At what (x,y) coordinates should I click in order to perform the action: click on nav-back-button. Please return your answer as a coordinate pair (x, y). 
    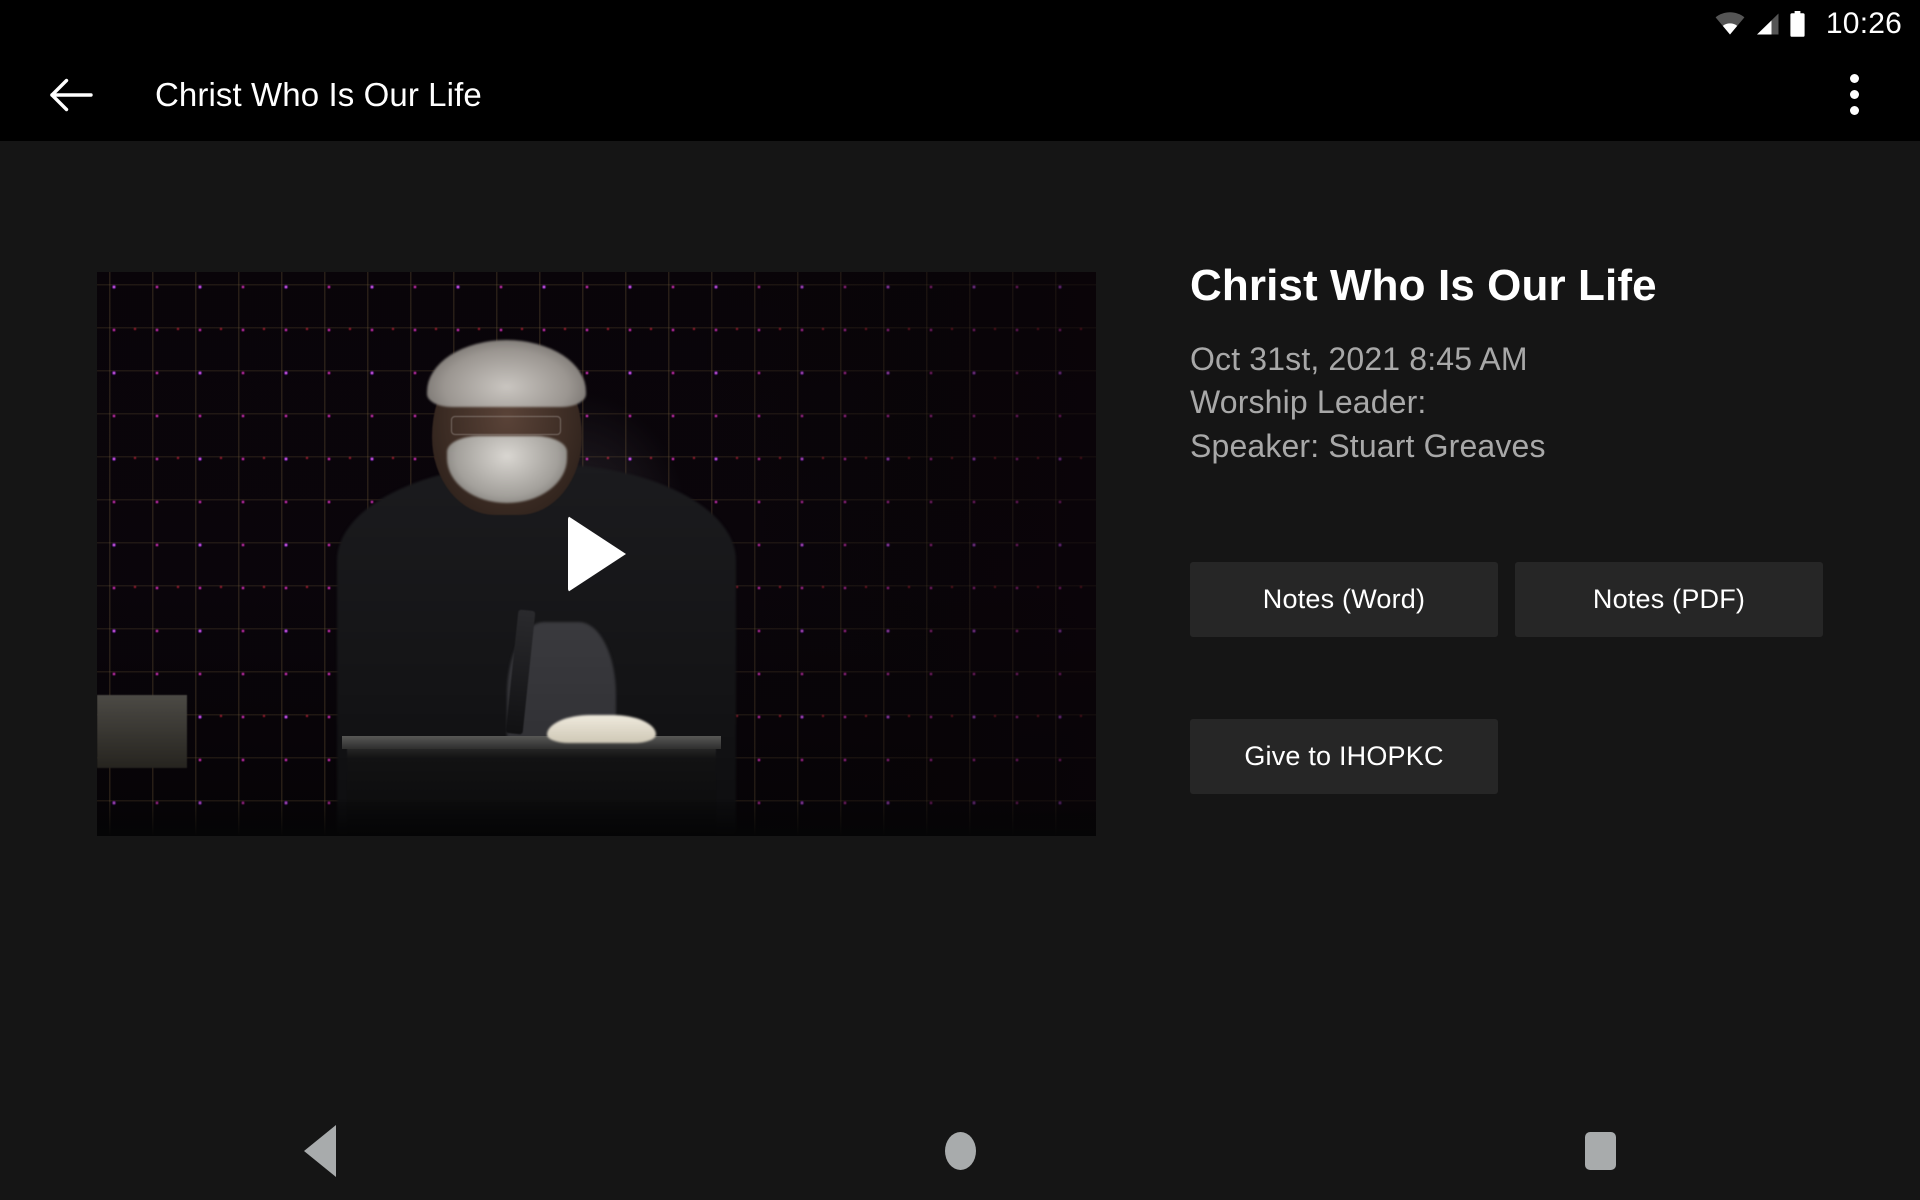
    Looking at the image, I should click on (320, 1150).